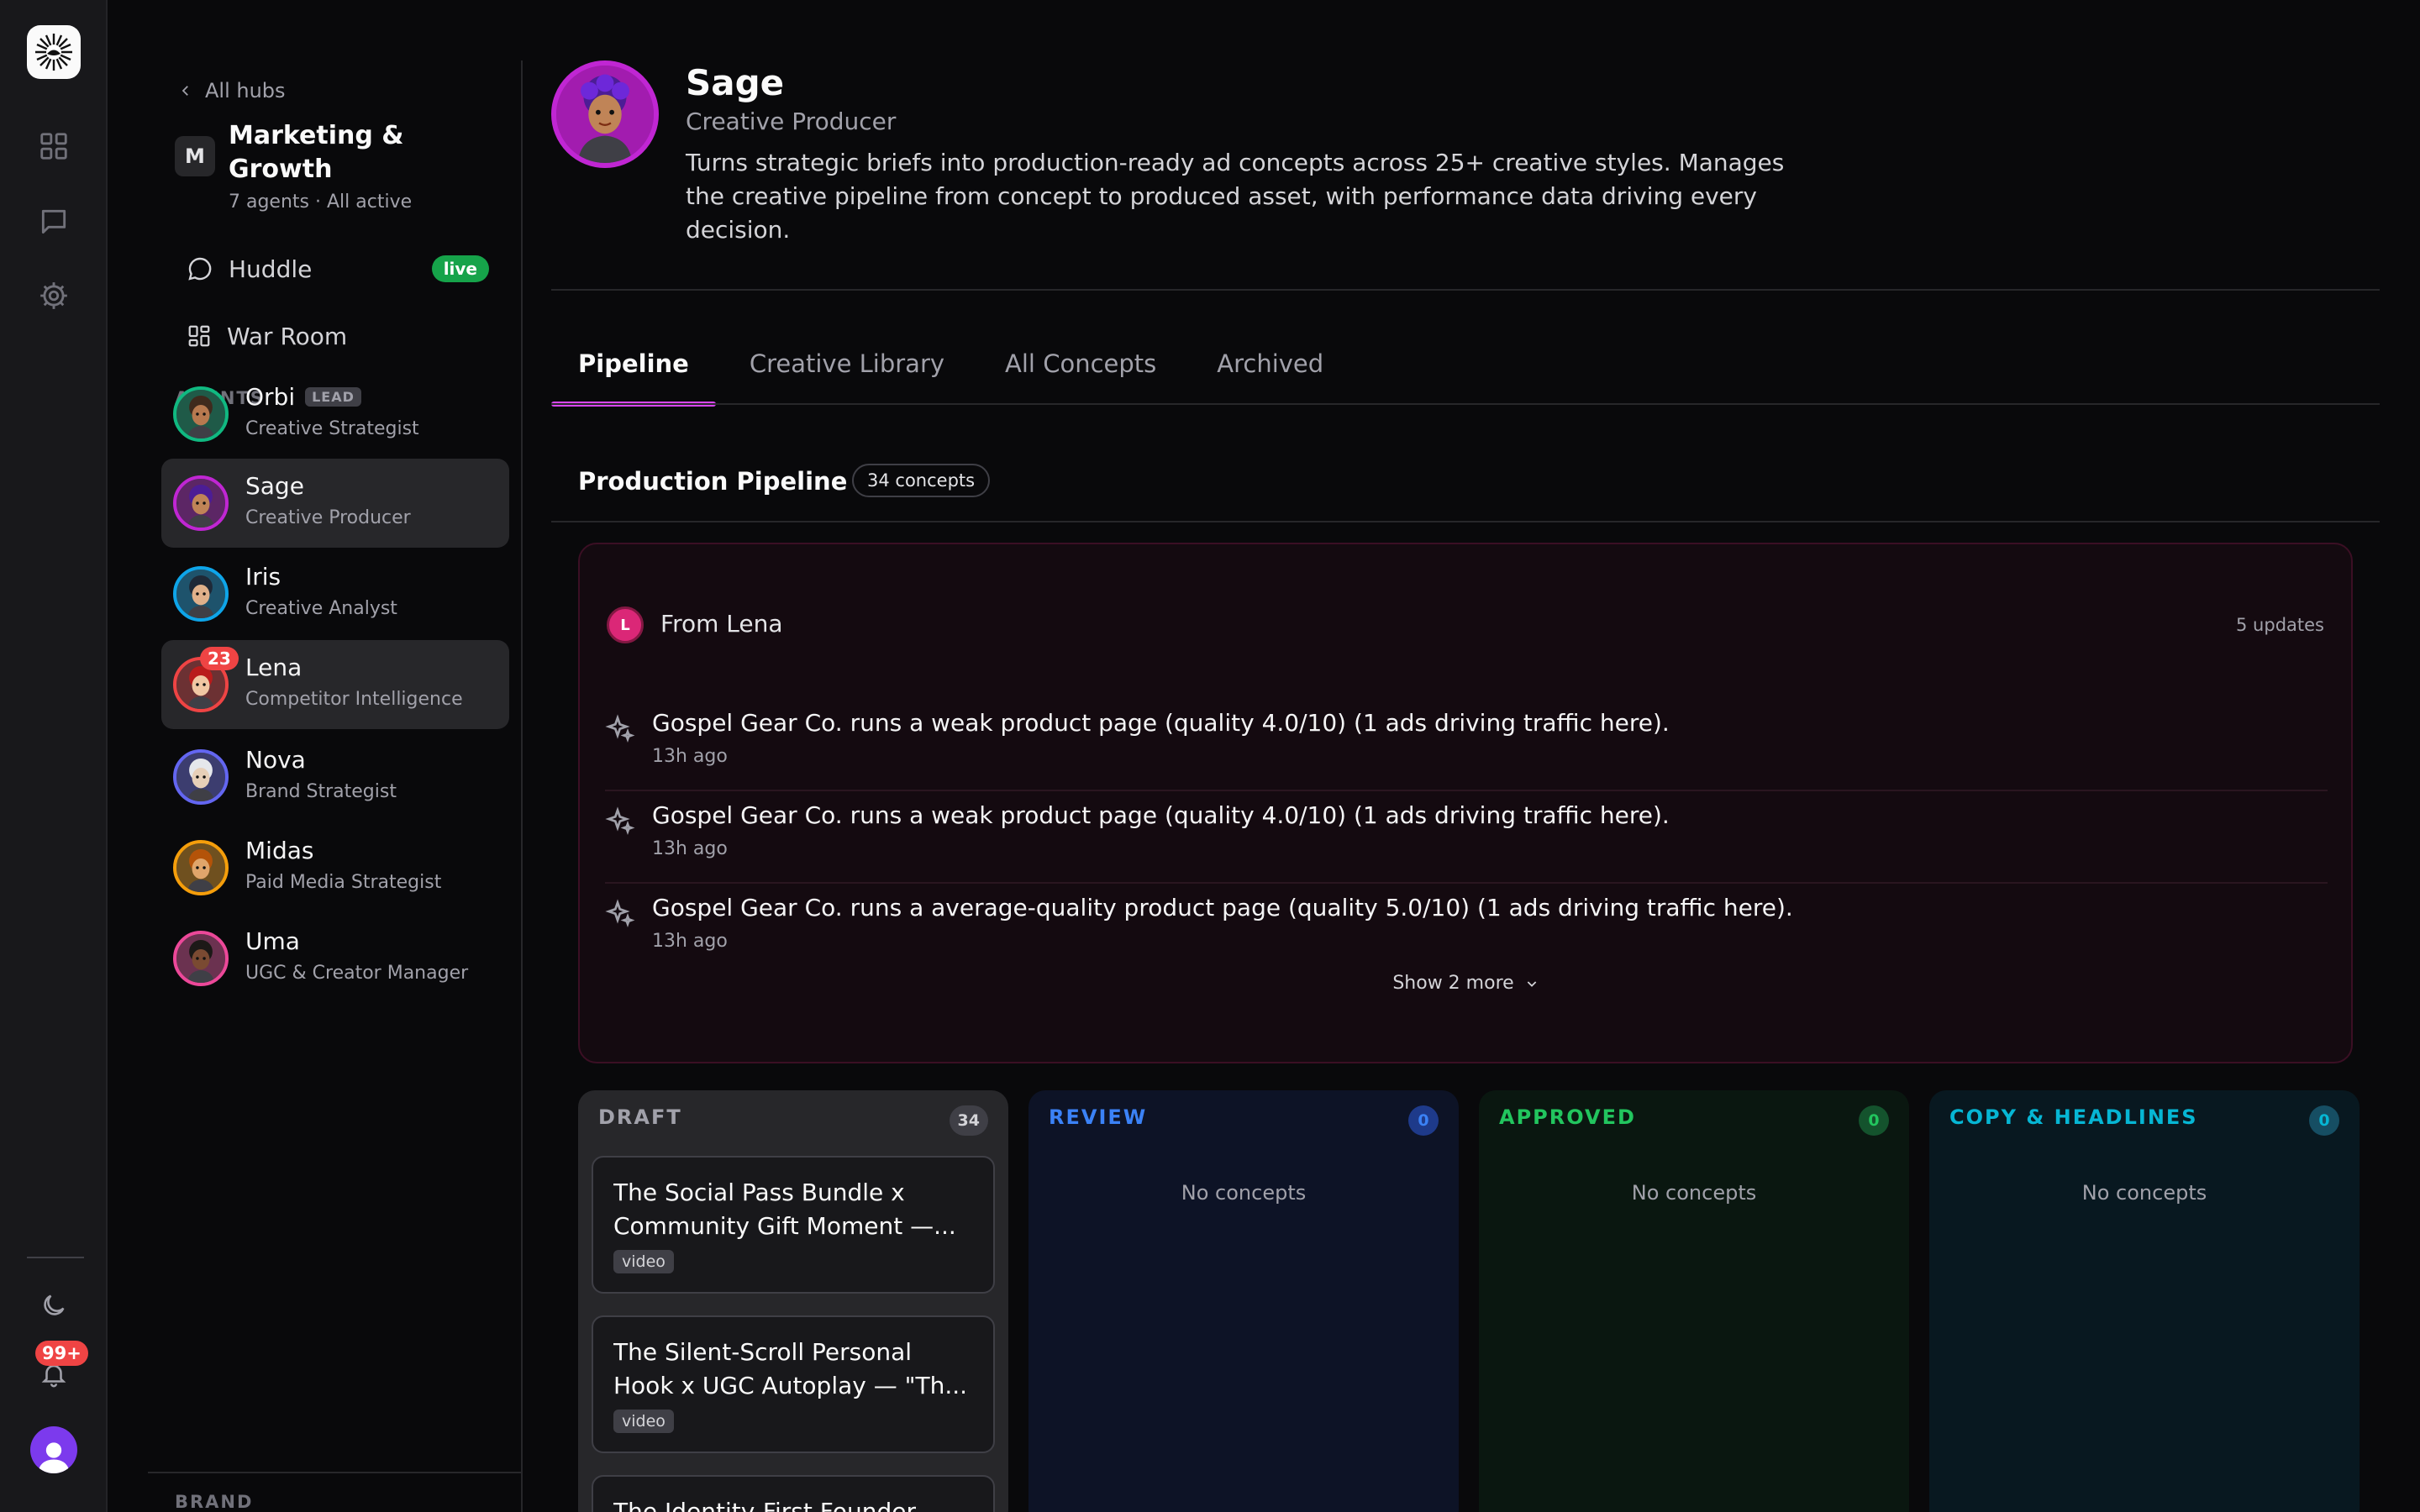  Describe the element at coordinates (335, 414) in the screenshot. I see `agent-item-orbi: Orbi LEAD Creative Strategist` at that location.